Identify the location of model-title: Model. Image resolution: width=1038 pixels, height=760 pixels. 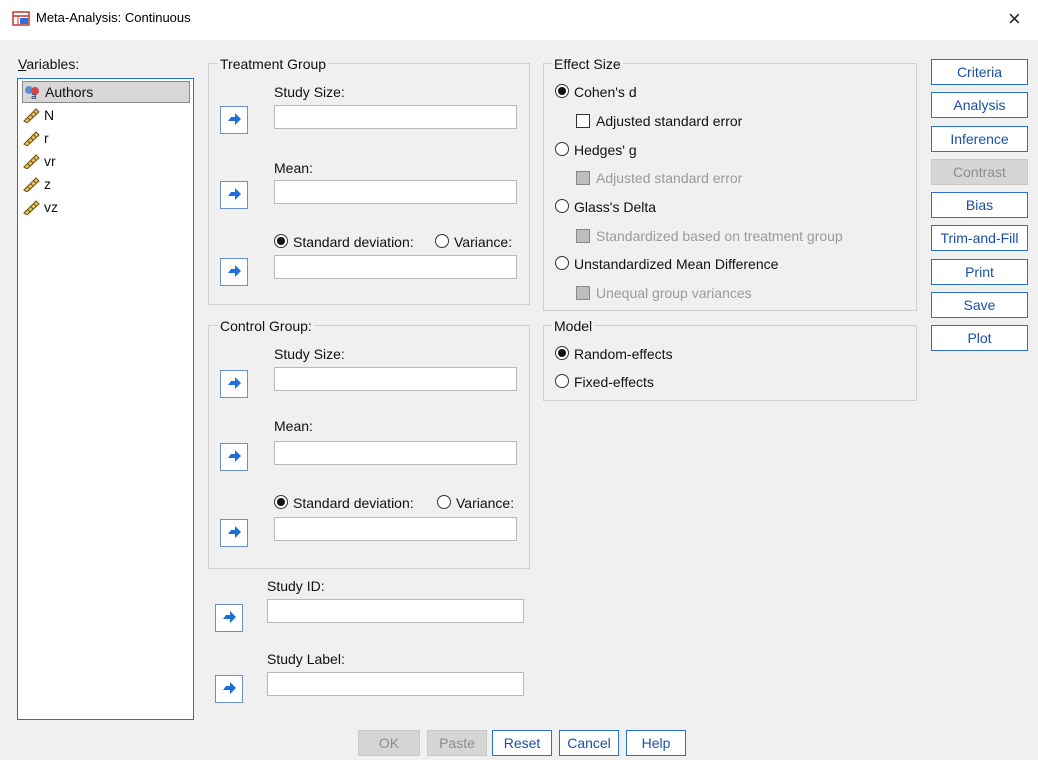
(573, 326).